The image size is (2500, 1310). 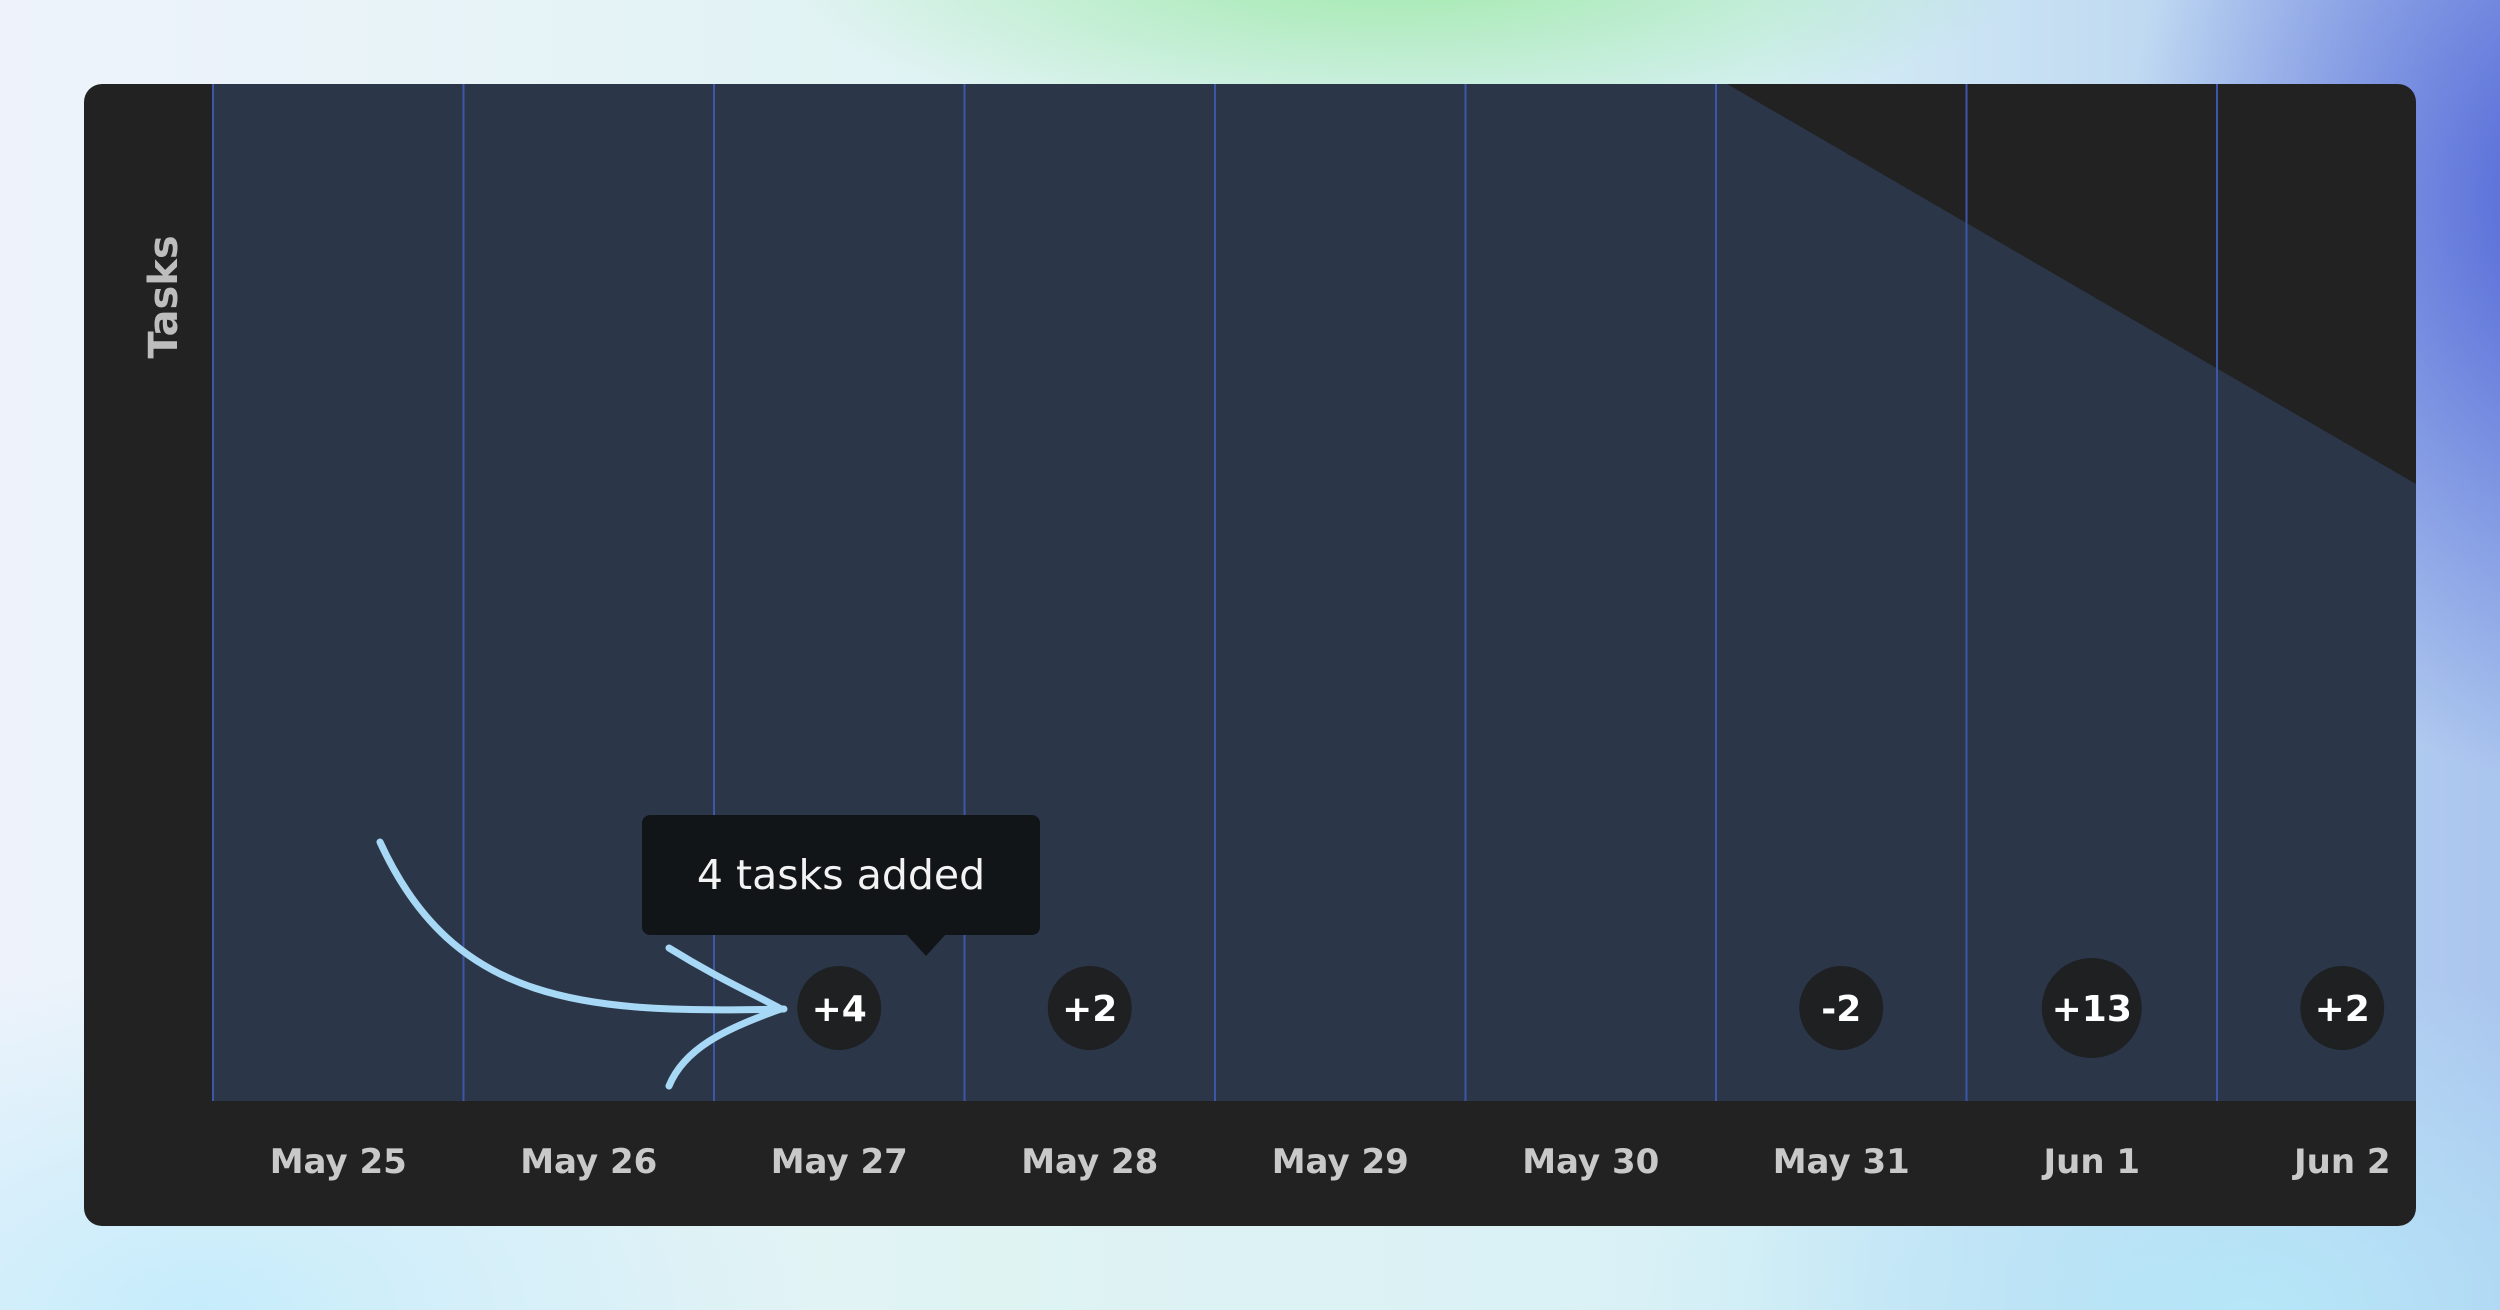 I want to click on change-badge: +13, so click(x=2091, y=1008).